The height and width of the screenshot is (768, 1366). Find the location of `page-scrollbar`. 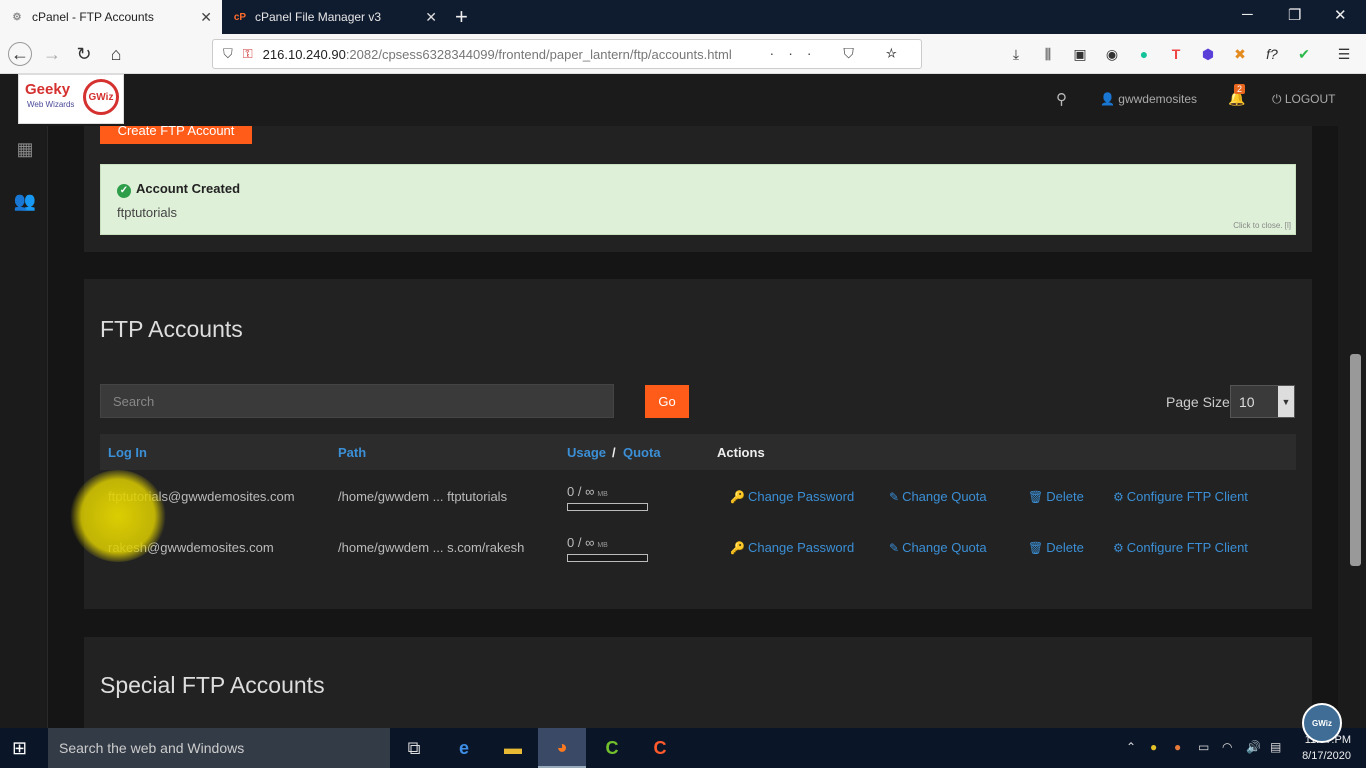

page-scrollbar is located at coordinates (1352, 401).